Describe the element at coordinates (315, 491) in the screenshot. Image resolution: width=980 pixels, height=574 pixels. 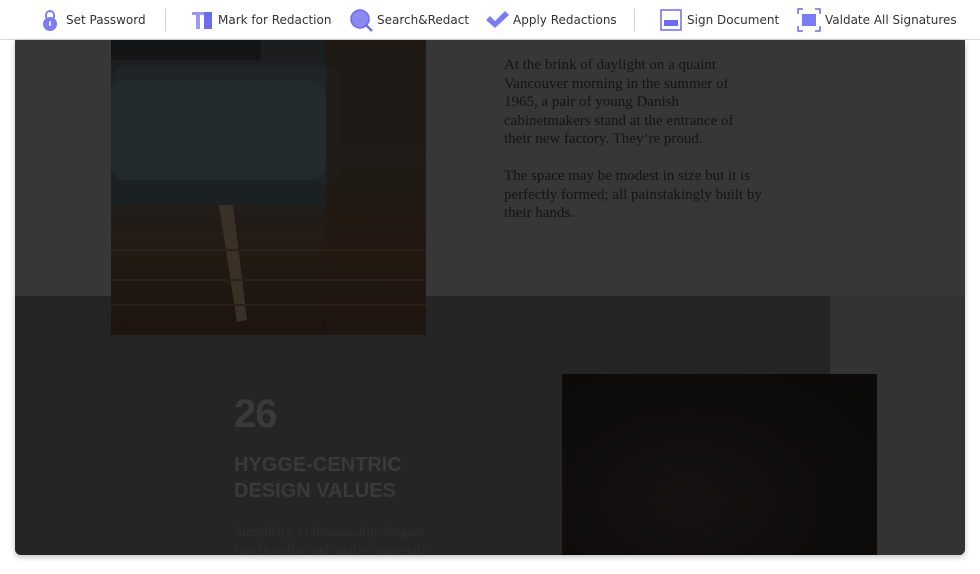
I see `heading-line-2: DESIGN VALUES` at that location.